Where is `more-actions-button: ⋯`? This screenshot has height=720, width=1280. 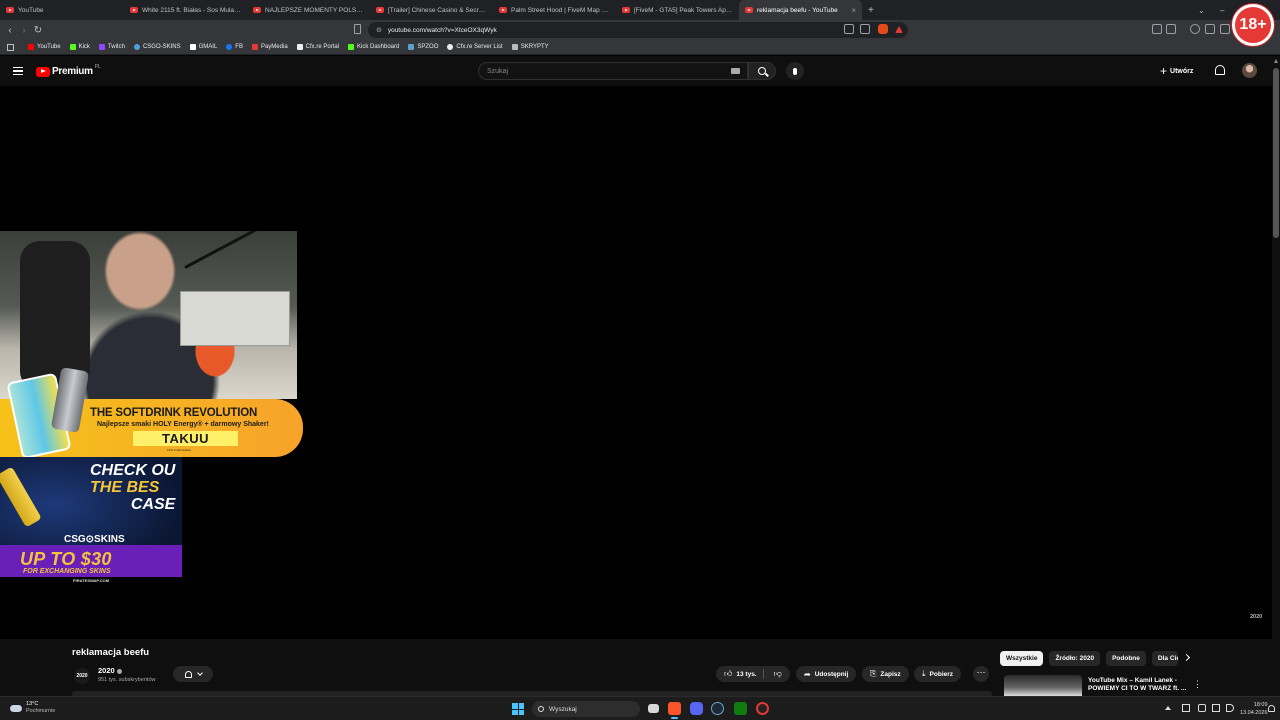 more-actions-button: ⋯ is located at coordinates (981, 674).